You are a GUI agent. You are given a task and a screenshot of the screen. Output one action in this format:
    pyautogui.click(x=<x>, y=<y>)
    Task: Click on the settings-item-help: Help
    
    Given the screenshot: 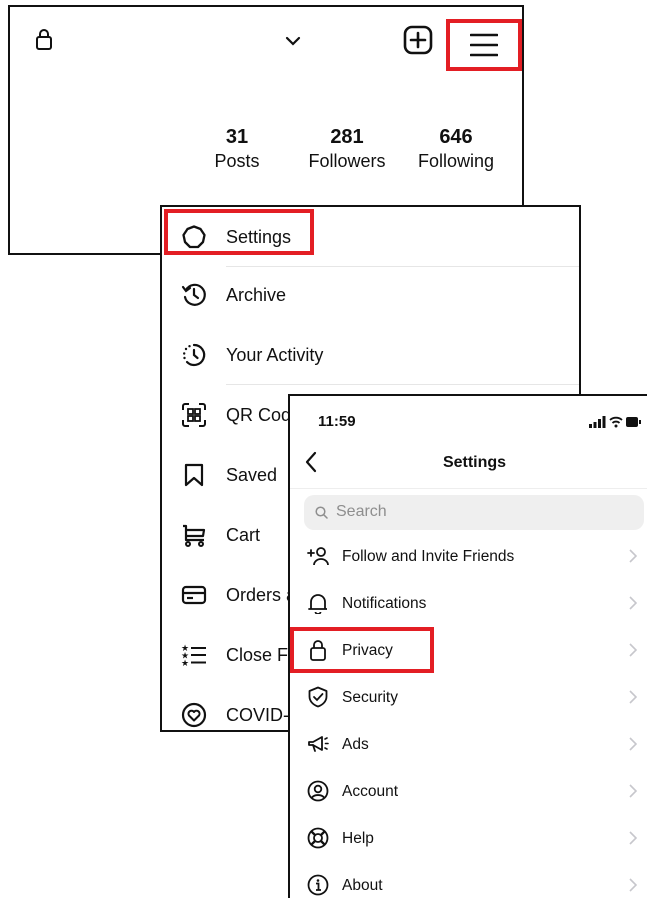 What is the action you would take?
    pyautogui.click(x=468, y=839)
    